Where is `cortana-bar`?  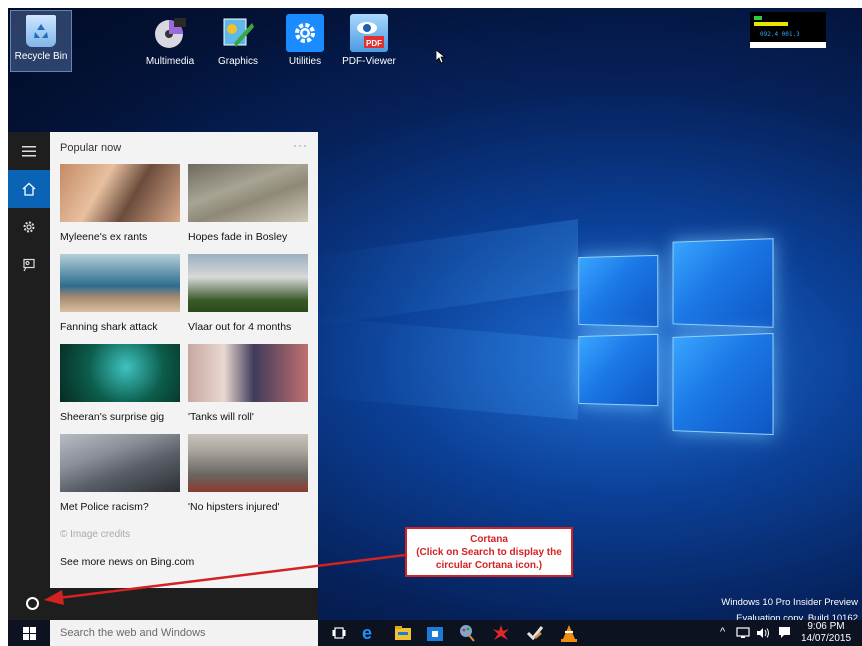
cortana-bar is located at coordinates (163, 604).